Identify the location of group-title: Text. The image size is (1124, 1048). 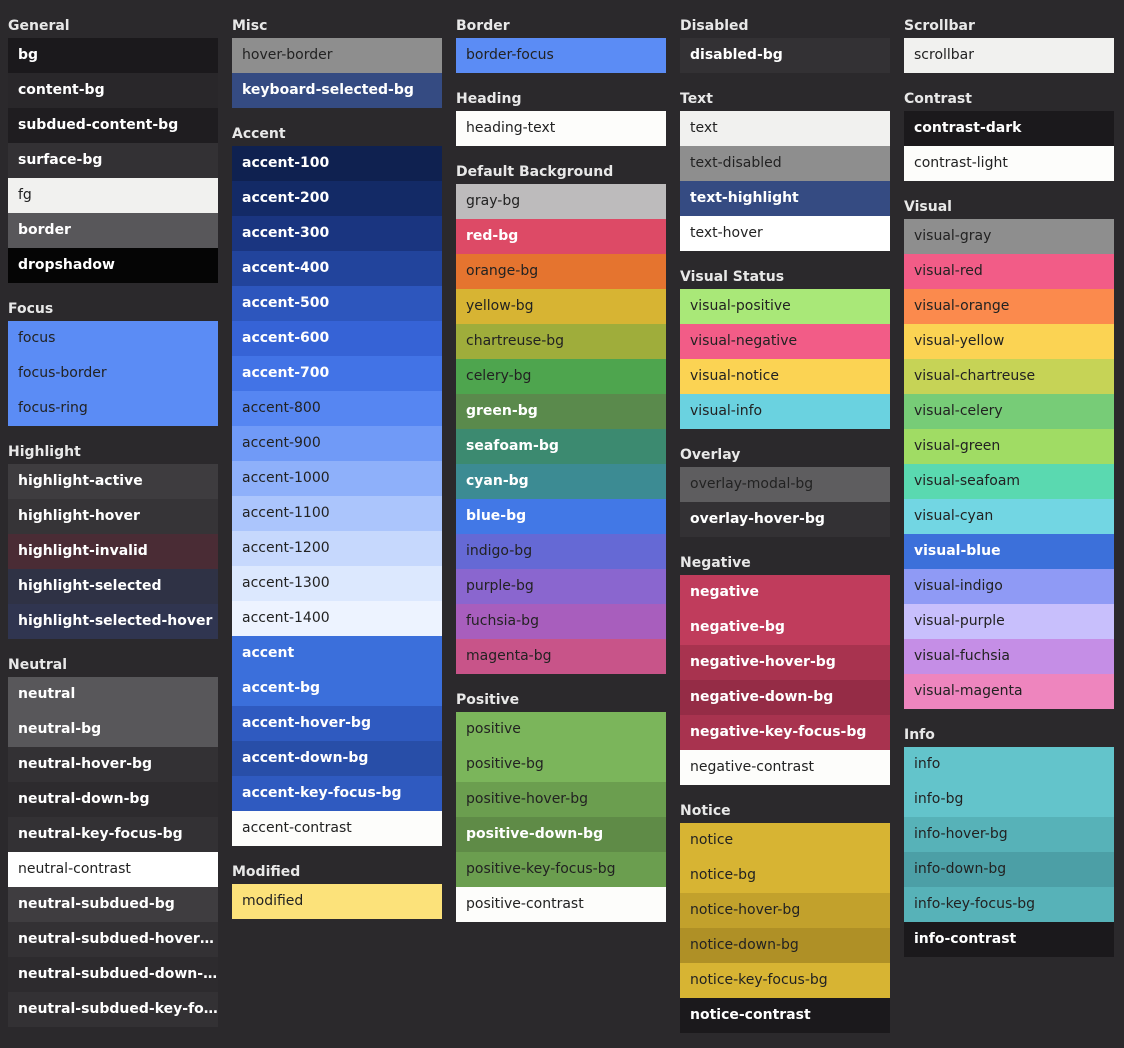
(696, 99).